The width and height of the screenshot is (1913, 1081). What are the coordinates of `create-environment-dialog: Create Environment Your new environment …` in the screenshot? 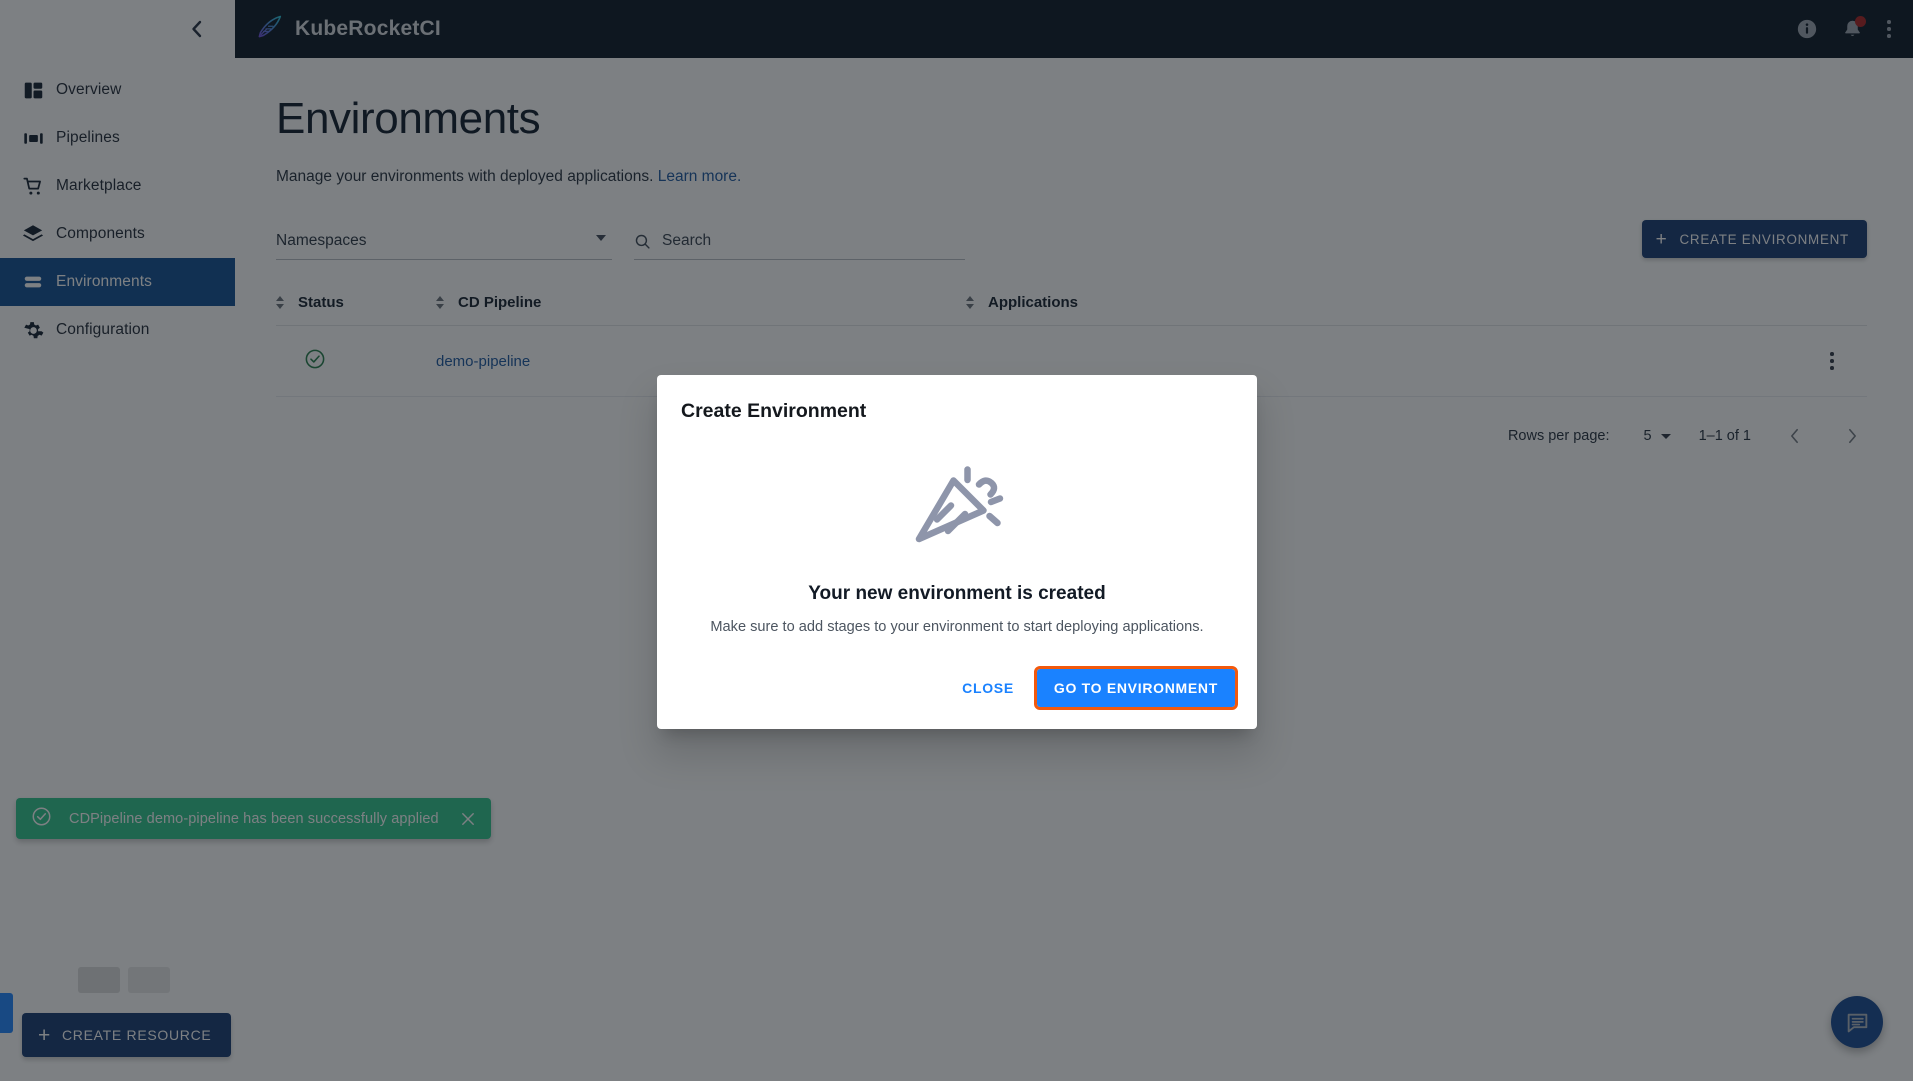 It's located at (957, 552).